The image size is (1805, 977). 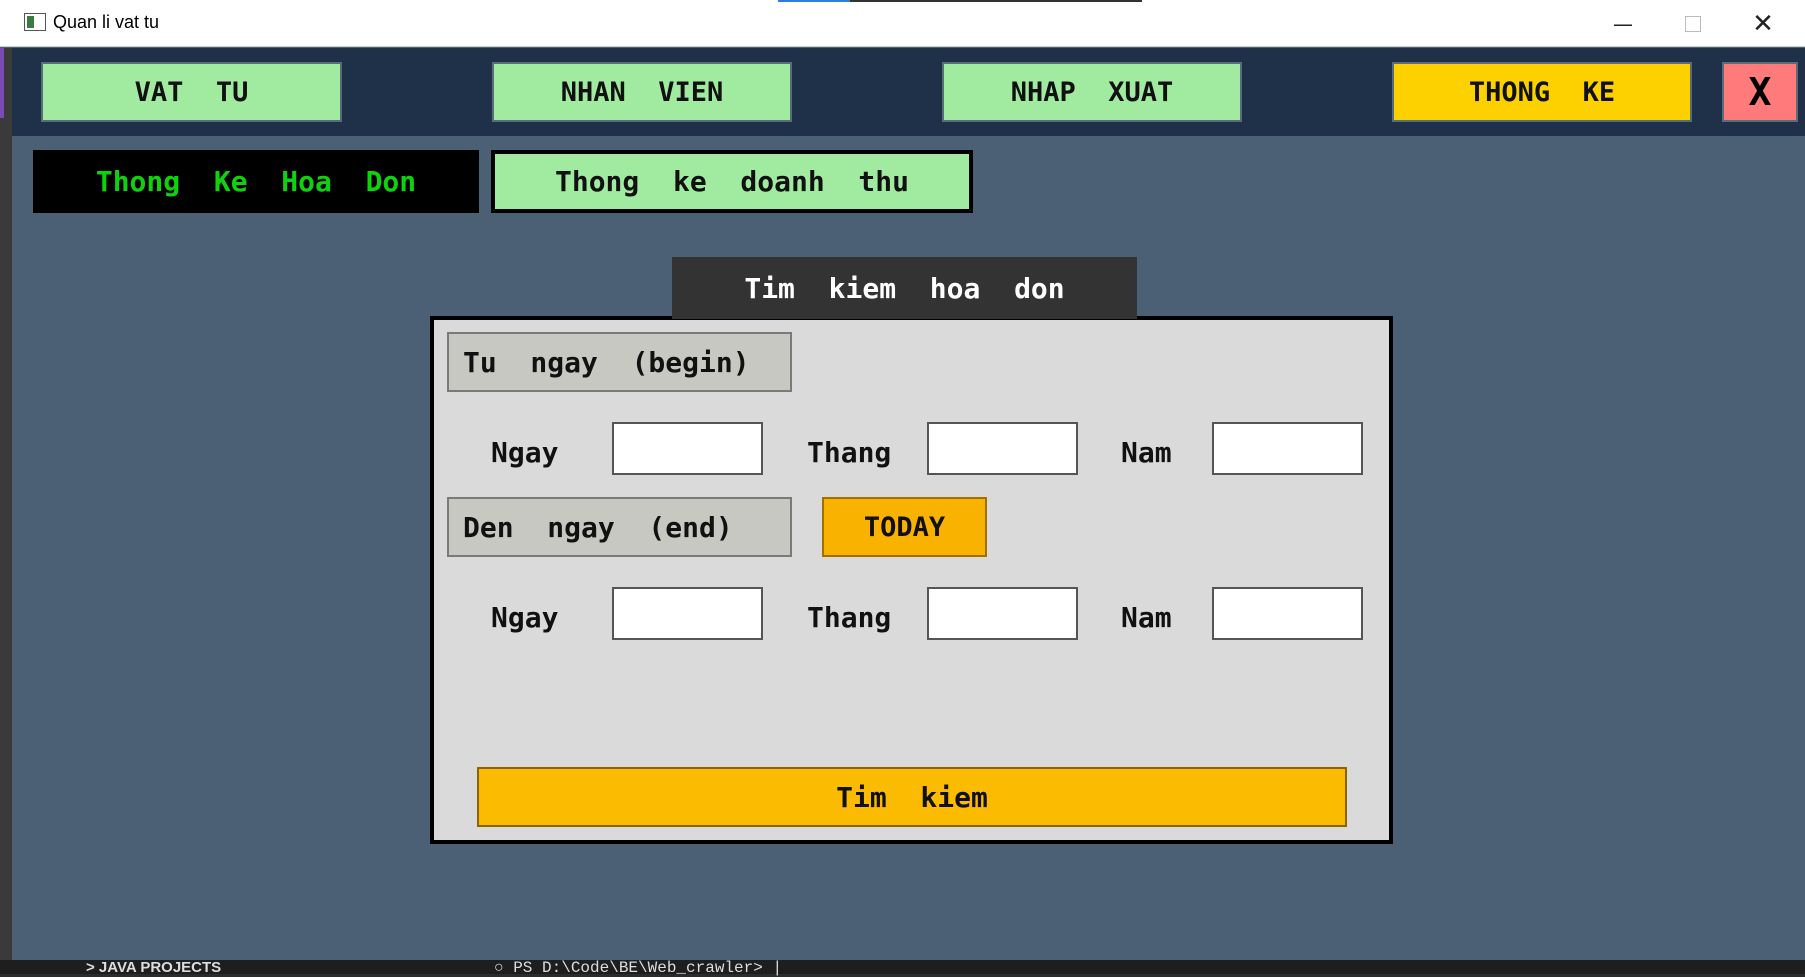 I want to click on maximize-icon, so click(x=1693, y=23).